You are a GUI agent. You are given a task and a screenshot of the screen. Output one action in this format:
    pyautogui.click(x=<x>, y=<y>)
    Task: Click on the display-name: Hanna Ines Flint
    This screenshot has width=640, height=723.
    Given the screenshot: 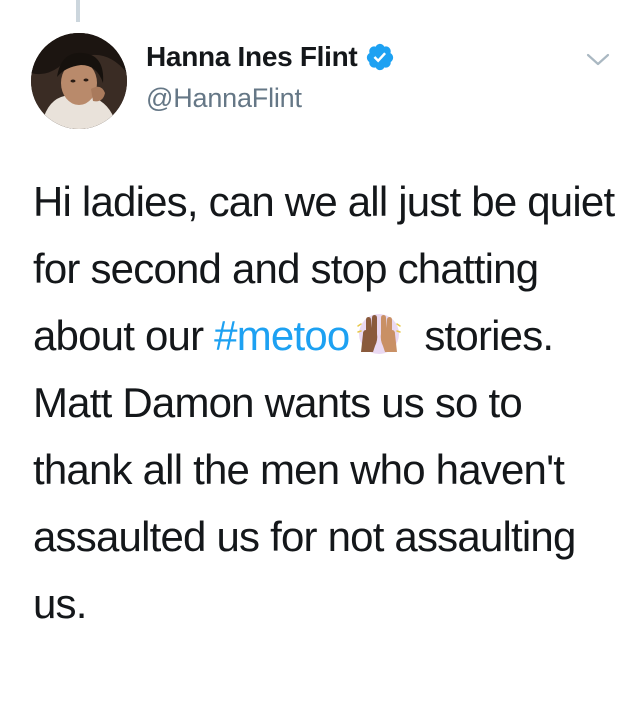 What is the action you would take?
    pyautogui.click(x=252, y=57)
    